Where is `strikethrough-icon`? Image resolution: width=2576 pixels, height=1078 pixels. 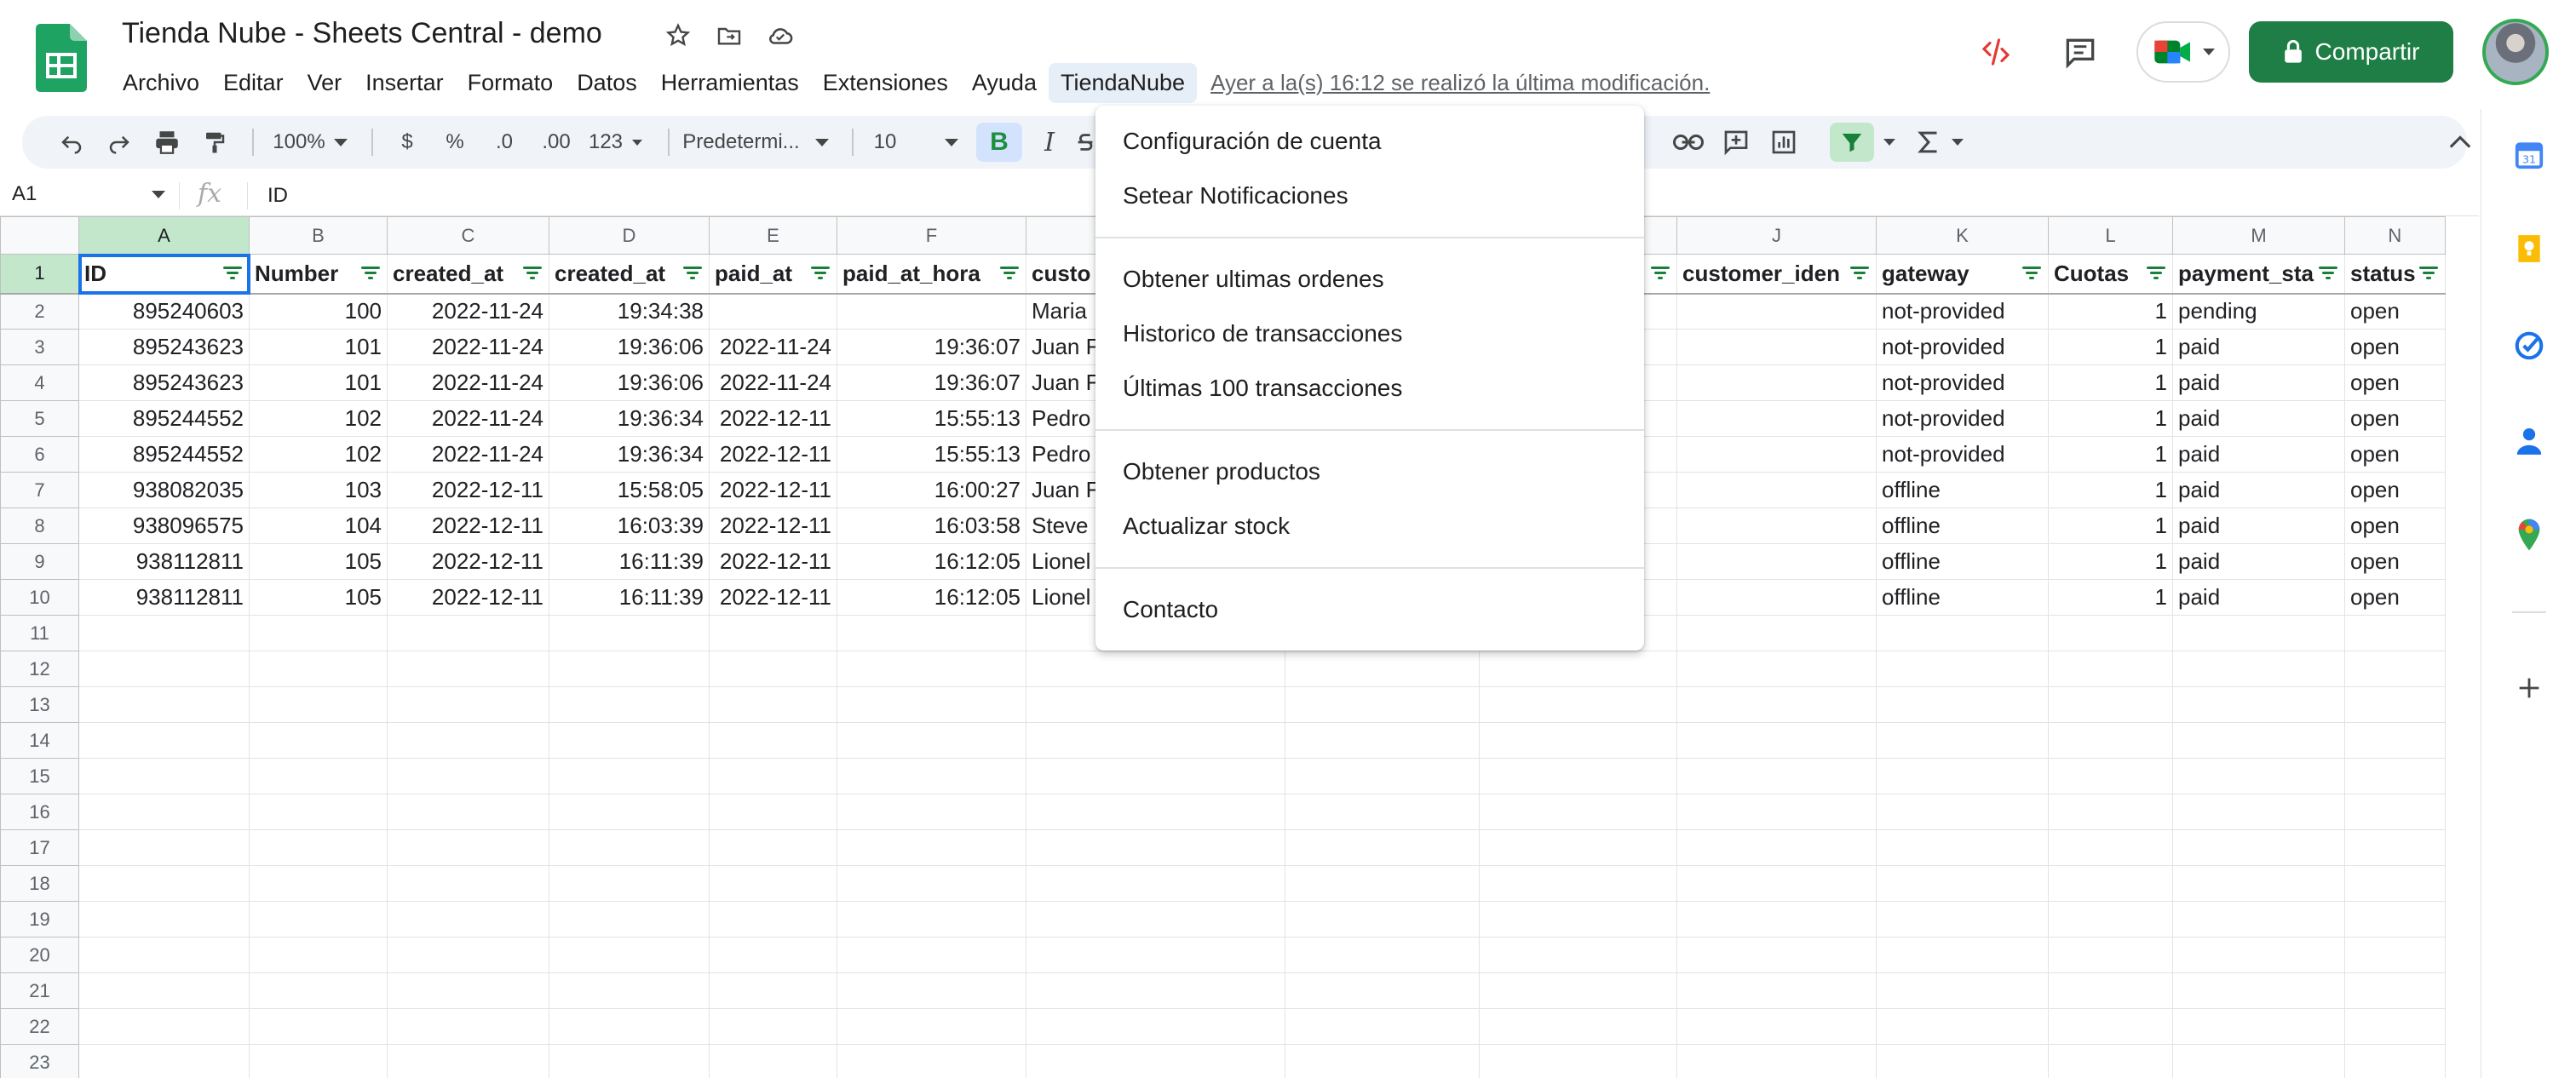
strikethrough-icon is located at coordinates (1085, 142).